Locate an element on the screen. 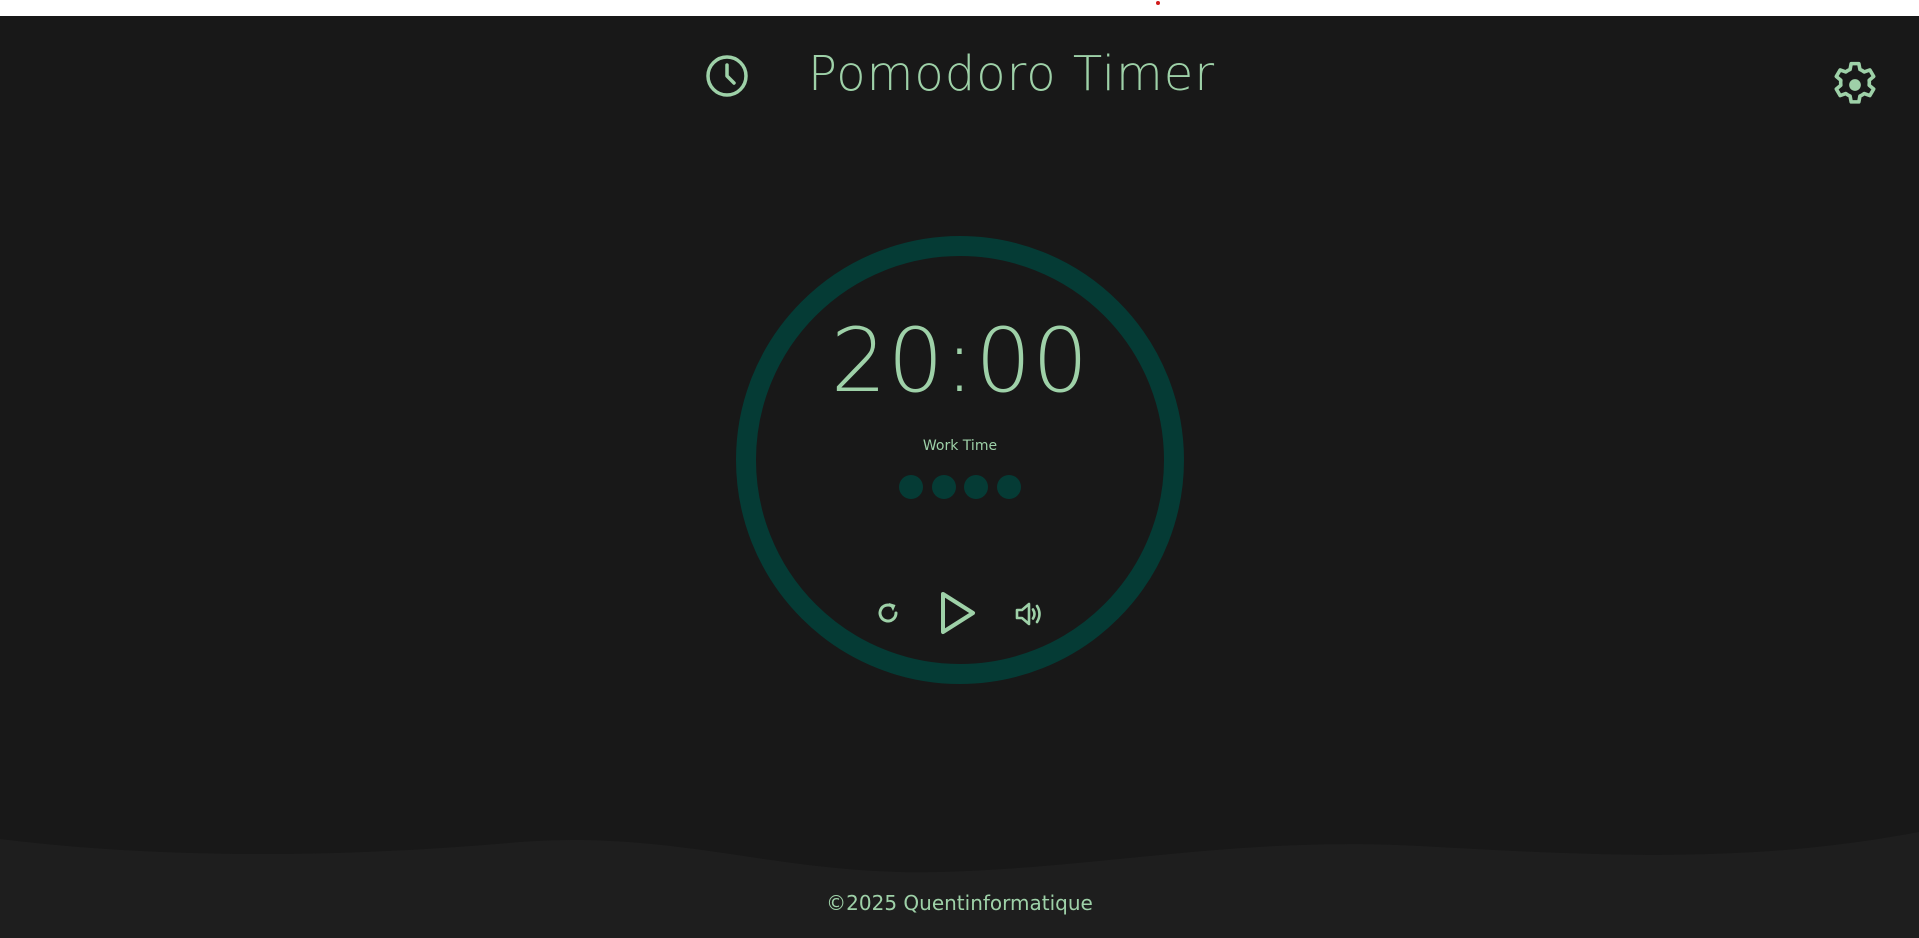 The width and height of the screenshot is (1919, 938). play-icon is located at coordinates (958, 613).